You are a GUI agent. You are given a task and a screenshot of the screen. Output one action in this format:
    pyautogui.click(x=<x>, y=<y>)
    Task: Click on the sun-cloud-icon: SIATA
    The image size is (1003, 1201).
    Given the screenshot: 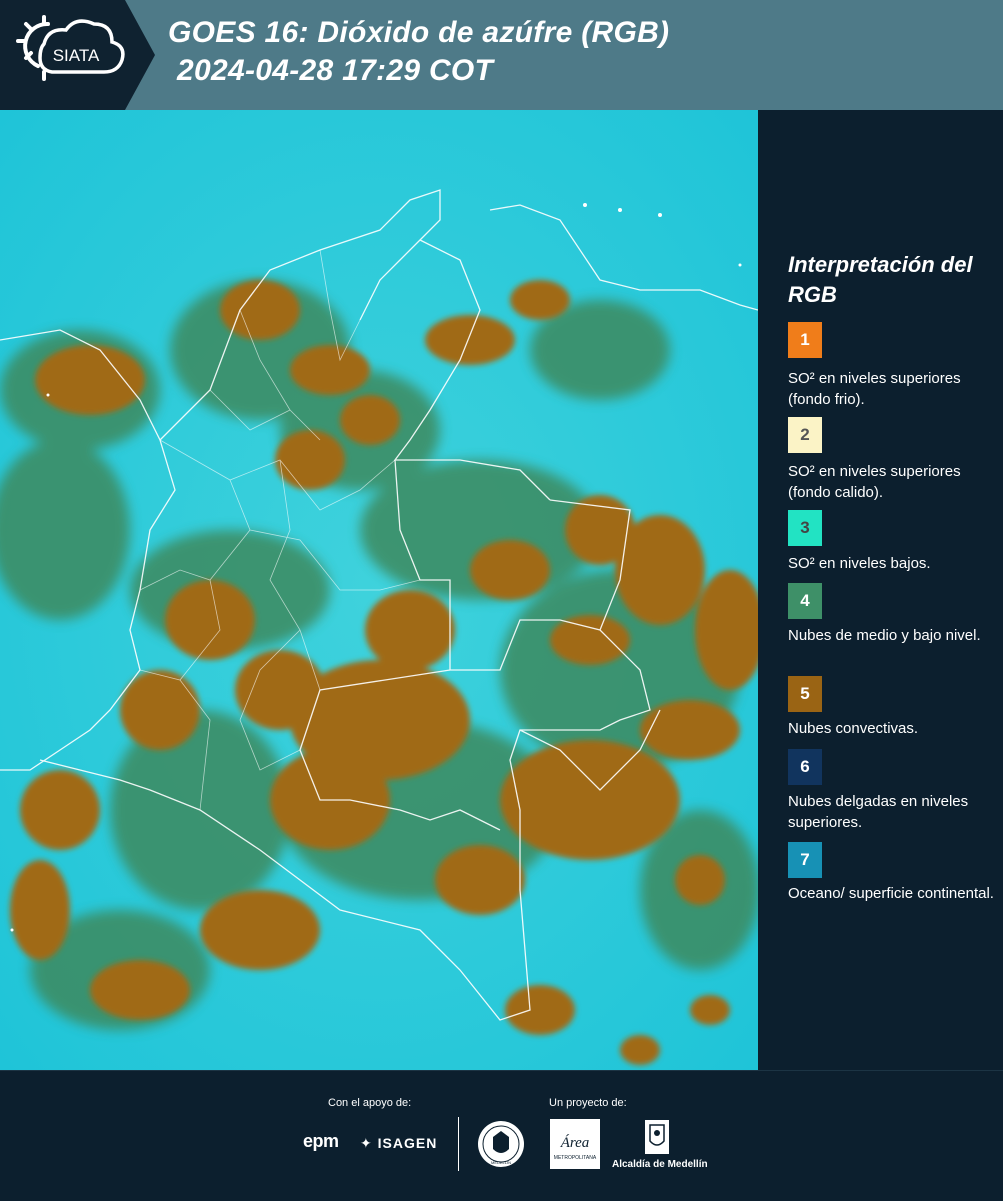 What is the action you would take?
    pyautogui.click(x=70, y=48)
    